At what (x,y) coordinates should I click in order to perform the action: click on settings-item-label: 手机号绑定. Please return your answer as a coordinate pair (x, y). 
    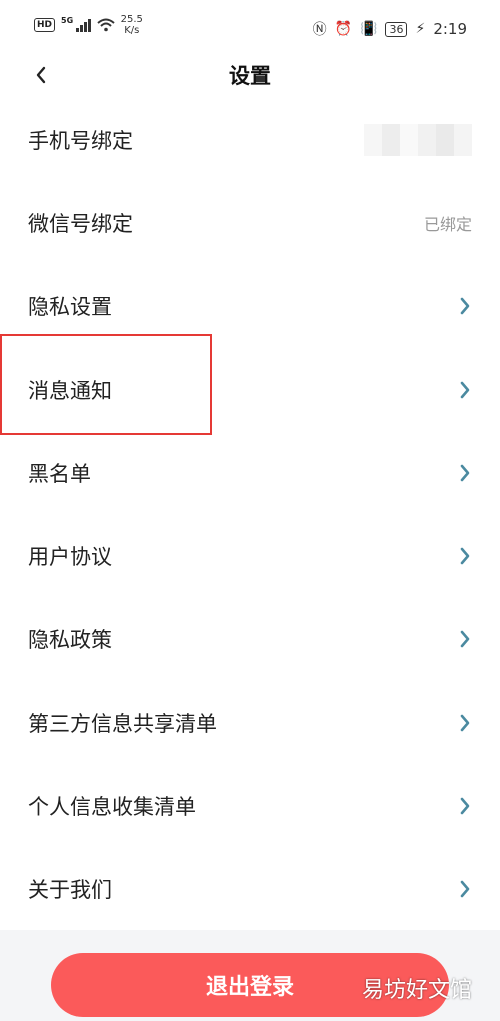
    Looking at the image, I should click on (80, 140).